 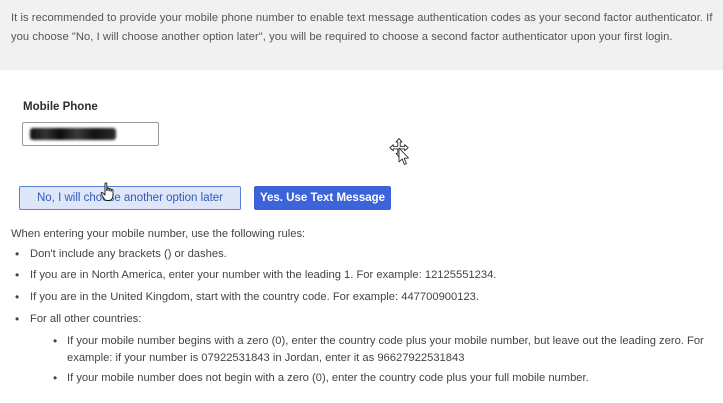 What do you see at coordinates (130, 198) in the screenshot?
I see `decline-text-message-button: No, I will choose another option later` at bounding box center [130, 198].